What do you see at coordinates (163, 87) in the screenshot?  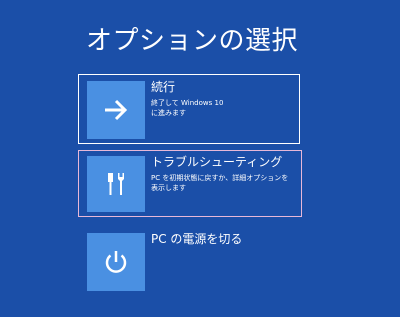 I see `continue-label: 続行` at bounding box center [163, 87].